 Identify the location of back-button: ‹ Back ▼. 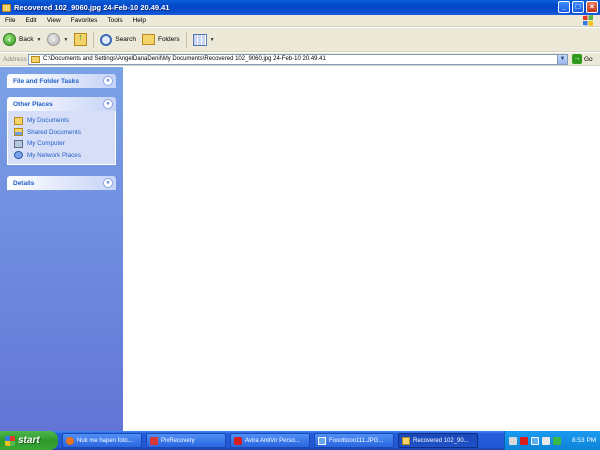
(22, 40).